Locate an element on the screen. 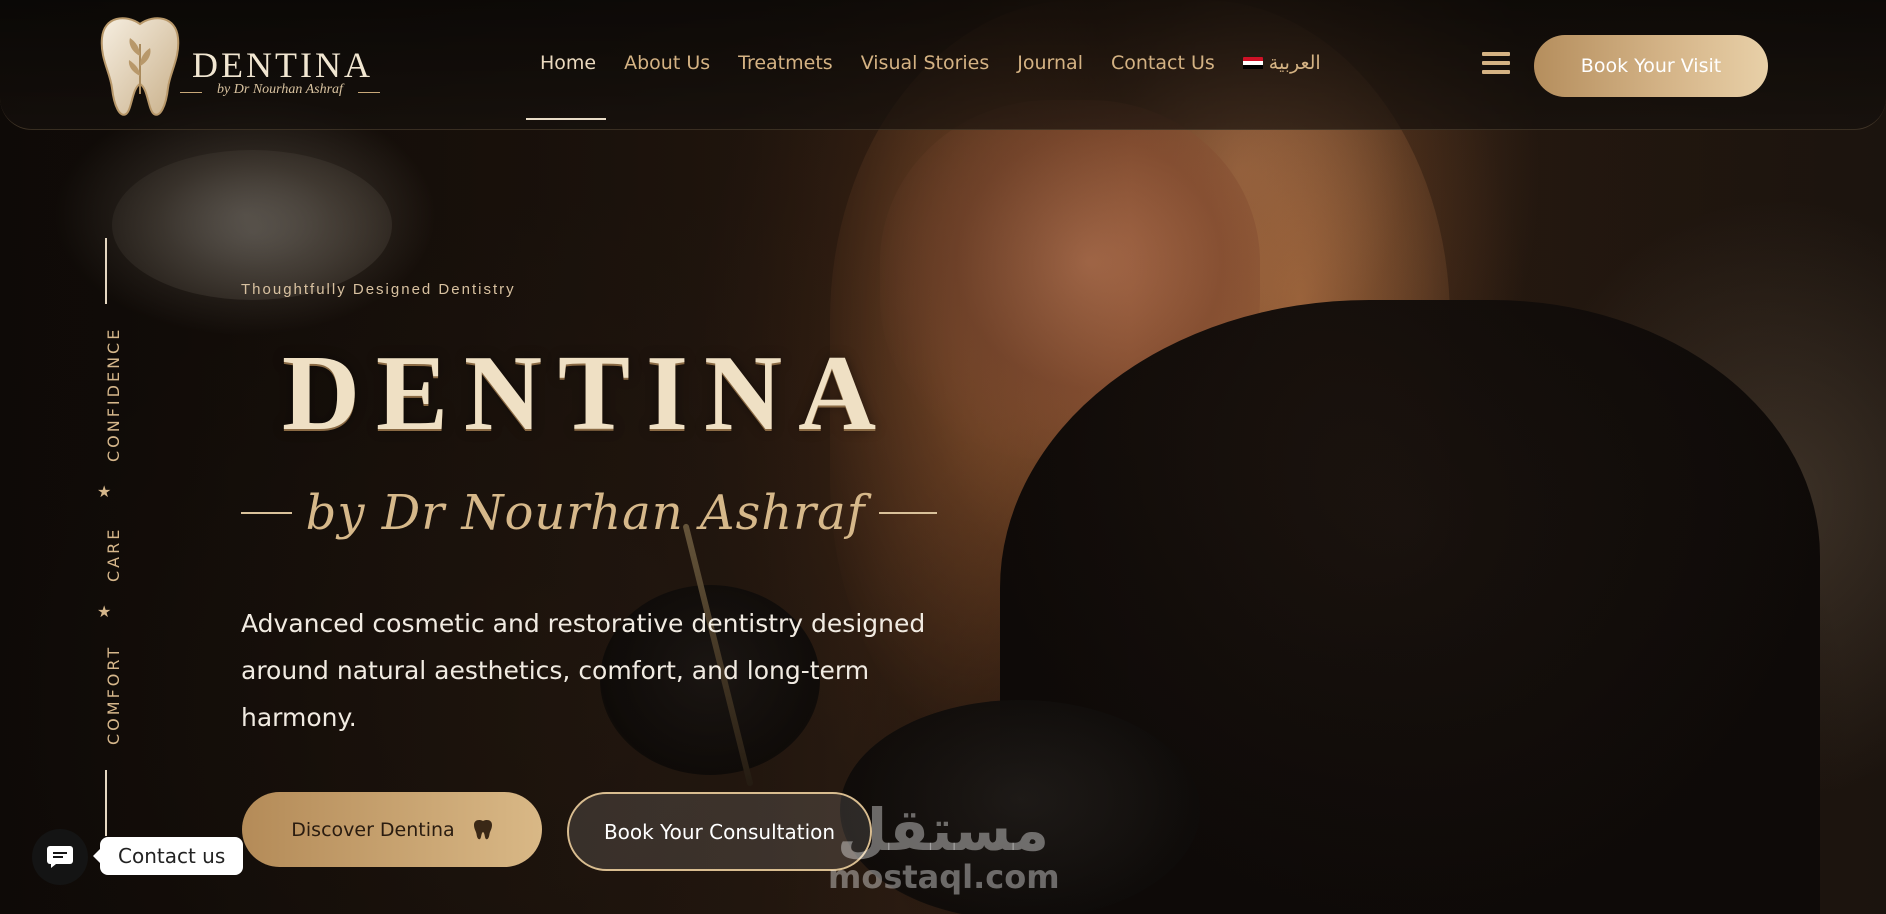 The height and width of the screenshot is (914, 1886). side-word-comfort: COMFORT is located at coordinates (113, 694).